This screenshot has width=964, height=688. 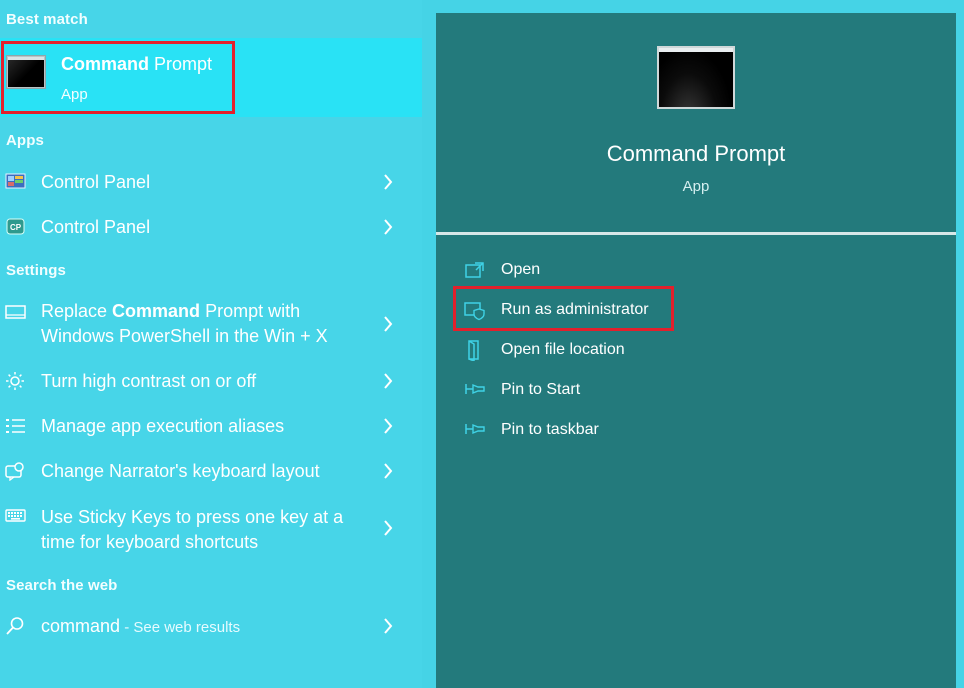 I want to click on settings-item-line2: time for keyboard shortcuts, so click(x=150, y=542).